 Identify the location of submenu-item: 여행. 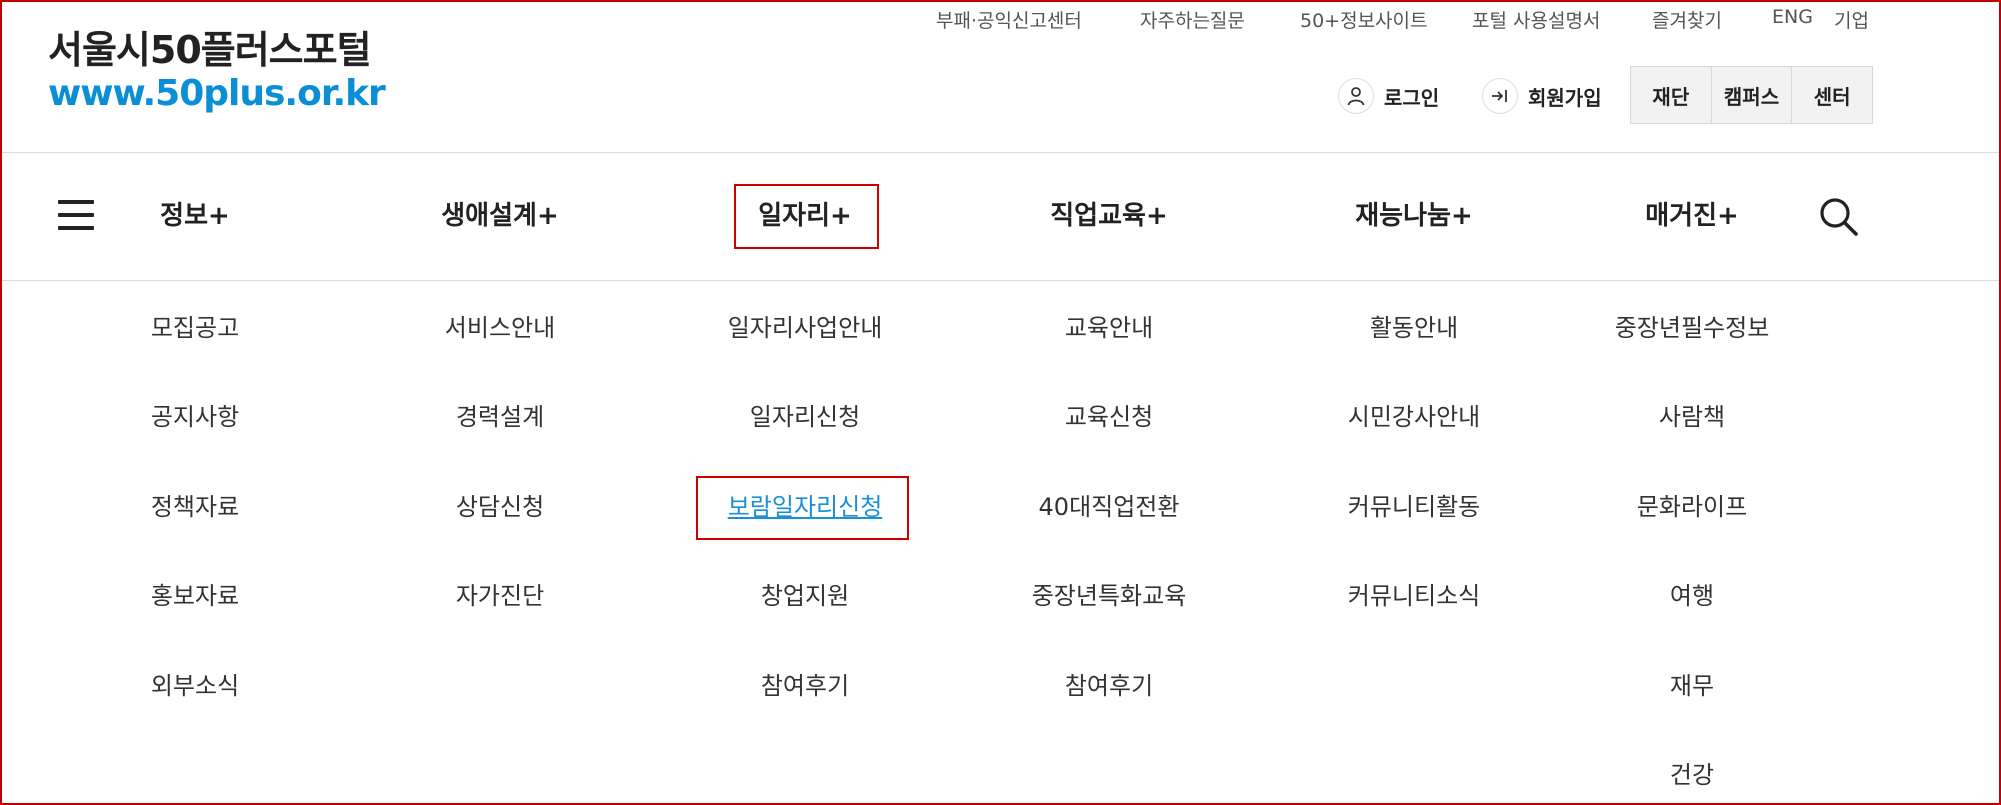
(1692, 596).